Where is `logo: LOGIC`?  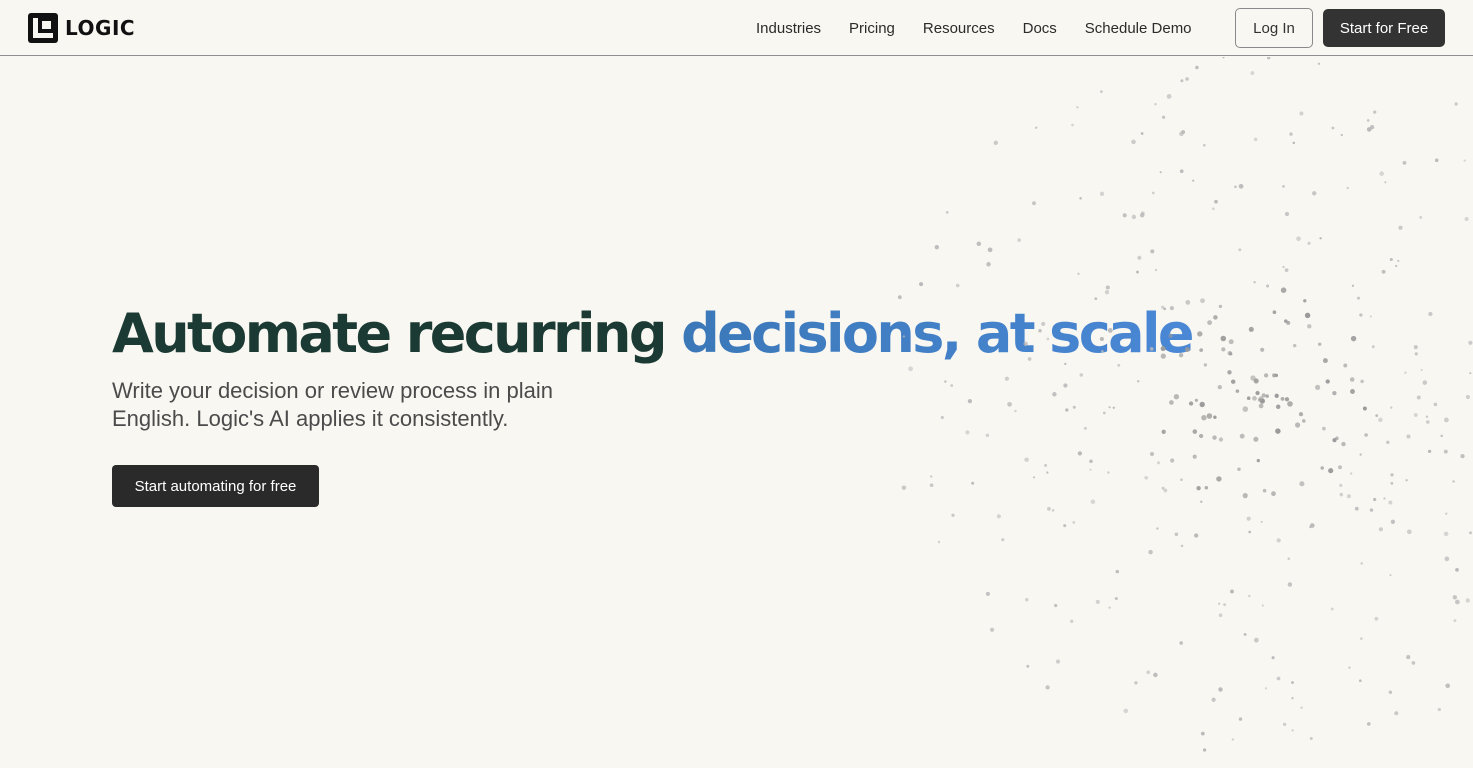
logo: LOGIC is located at coordinates (81, 28).